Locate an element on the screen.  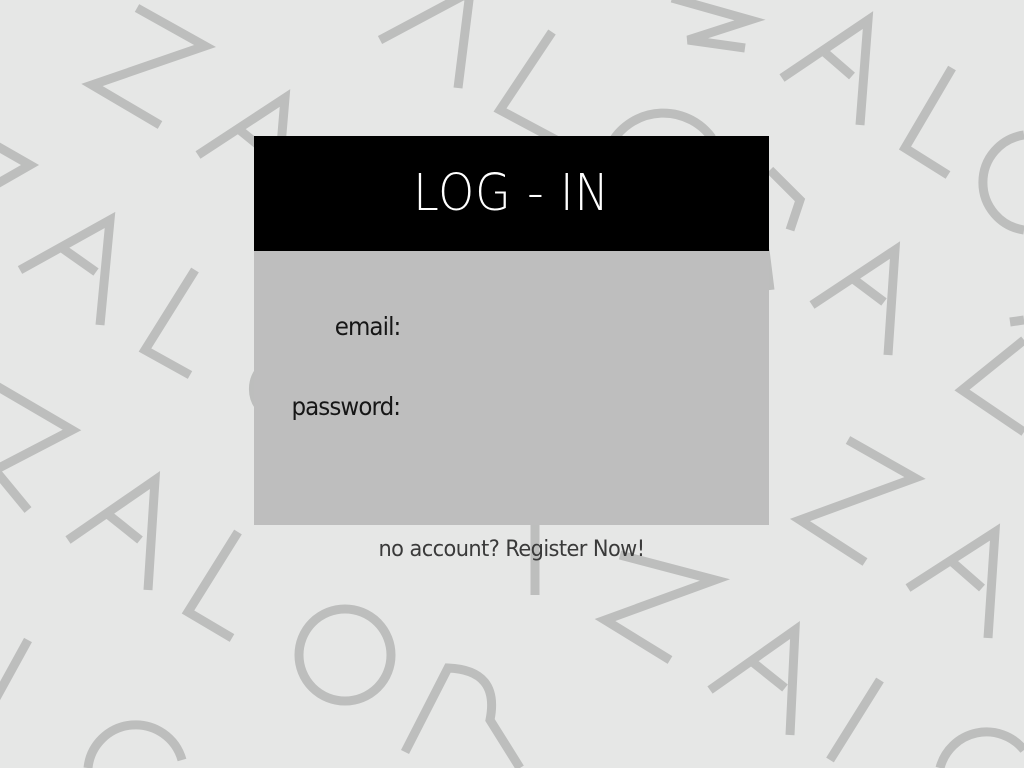
login-title: LOG - IN is located at coordinates (511, 193).